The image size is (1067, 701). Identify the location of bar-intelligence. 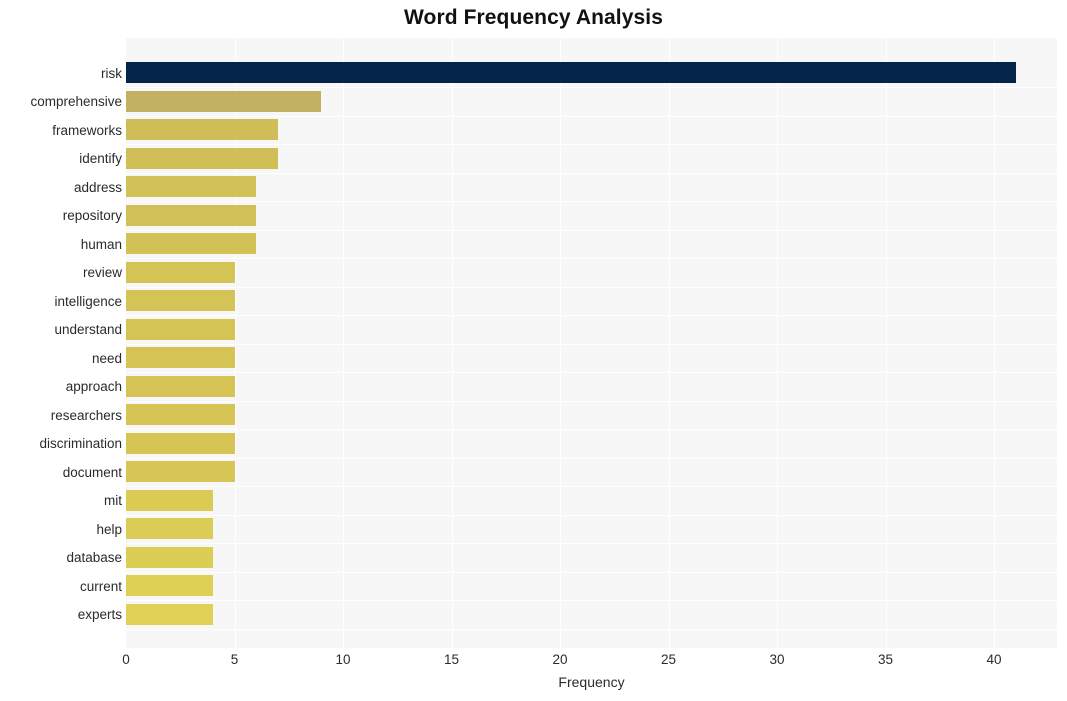
(180, 300).